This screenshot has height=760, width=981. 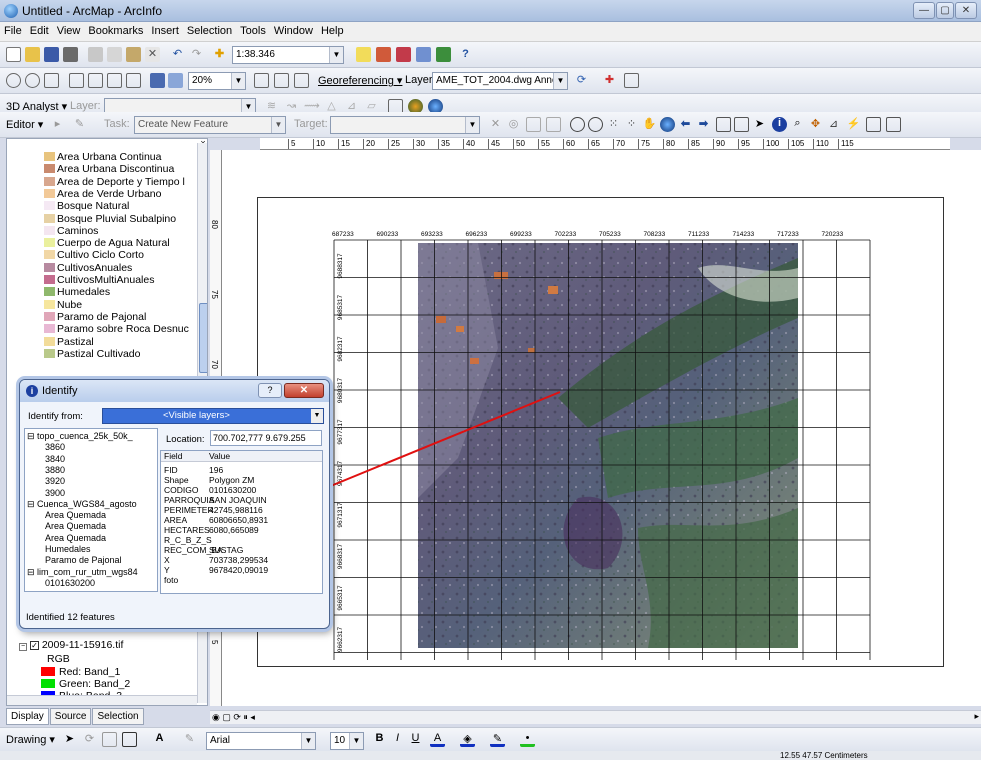 What do you see at coordinates (513, 124) in the screenshot?
I see `rotate-tool-icon: ◎` at bounding box center [513, 124].